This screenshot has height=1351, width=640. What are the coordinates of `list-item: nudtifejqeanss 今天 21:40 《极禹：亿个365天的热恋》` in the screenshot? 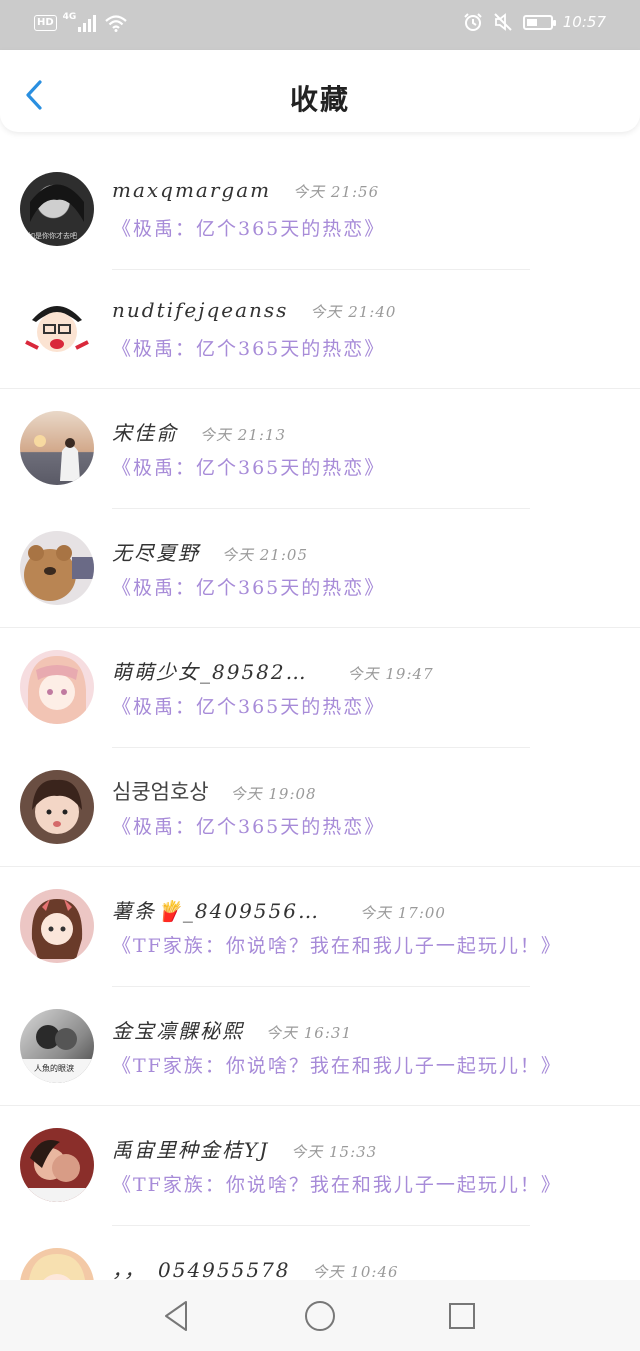 It's located at (320, 329).